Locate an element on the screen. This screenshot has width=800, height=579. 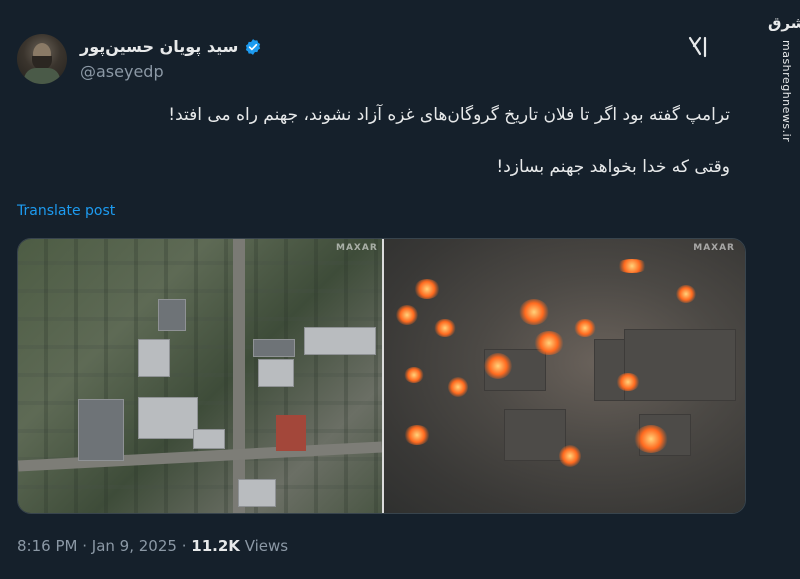
site-url: mashreghnews.ir is located at coordinates (786, 91).